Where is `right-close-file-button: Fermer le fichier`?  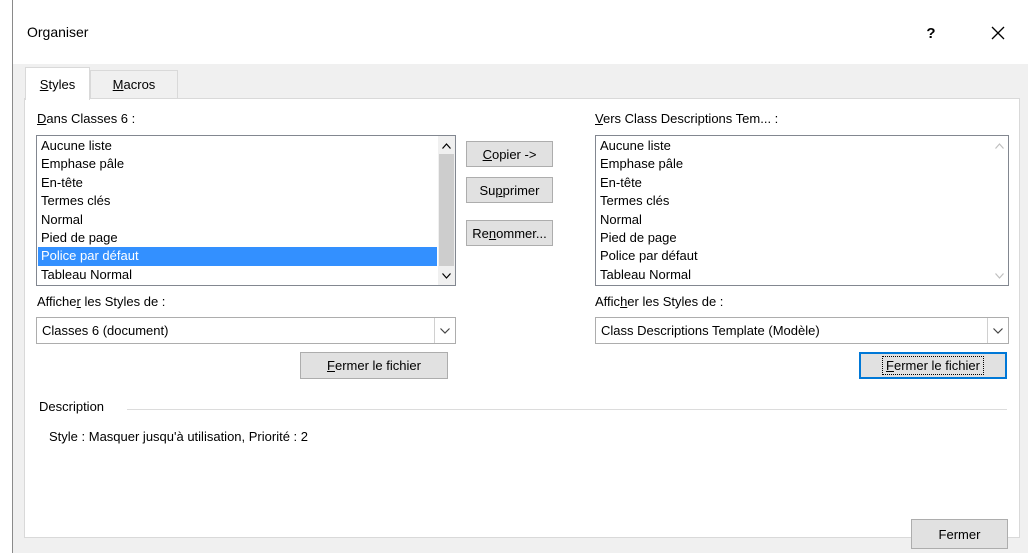 right-close-file-button: Fermer le fichier is located at coordinates (933, 365).